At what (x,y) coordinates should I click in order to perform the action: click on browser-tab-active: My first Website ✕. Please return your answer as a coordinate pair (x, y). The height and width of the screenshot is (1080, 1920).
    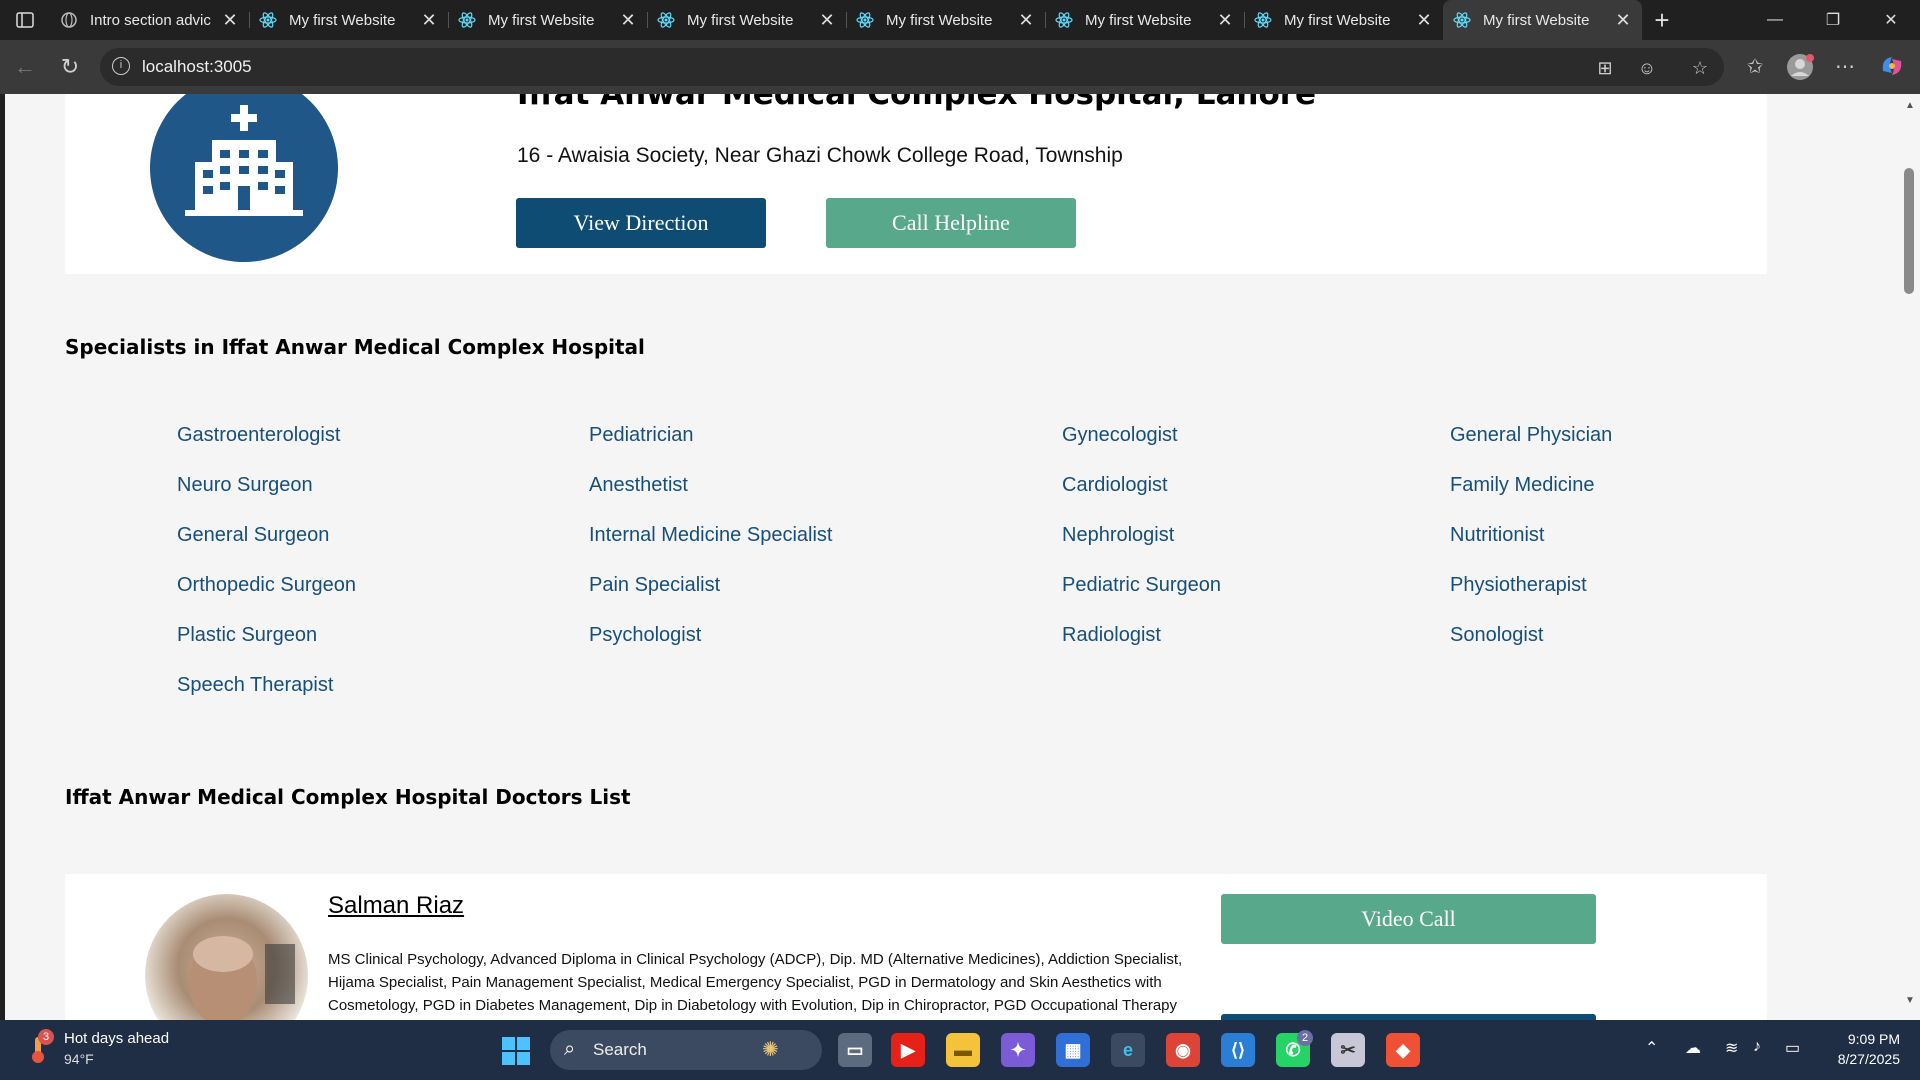
    Looking at the image, I should click on (1542, 20).